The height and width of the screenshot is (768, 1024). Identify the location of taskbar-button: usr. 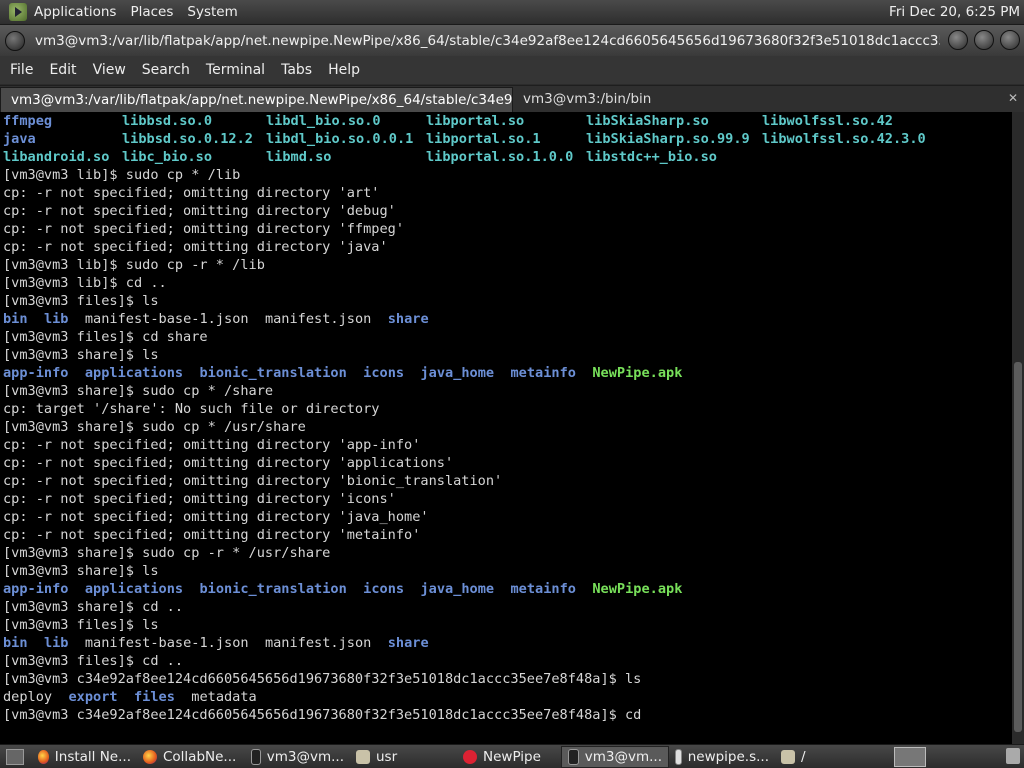
(403, 757).